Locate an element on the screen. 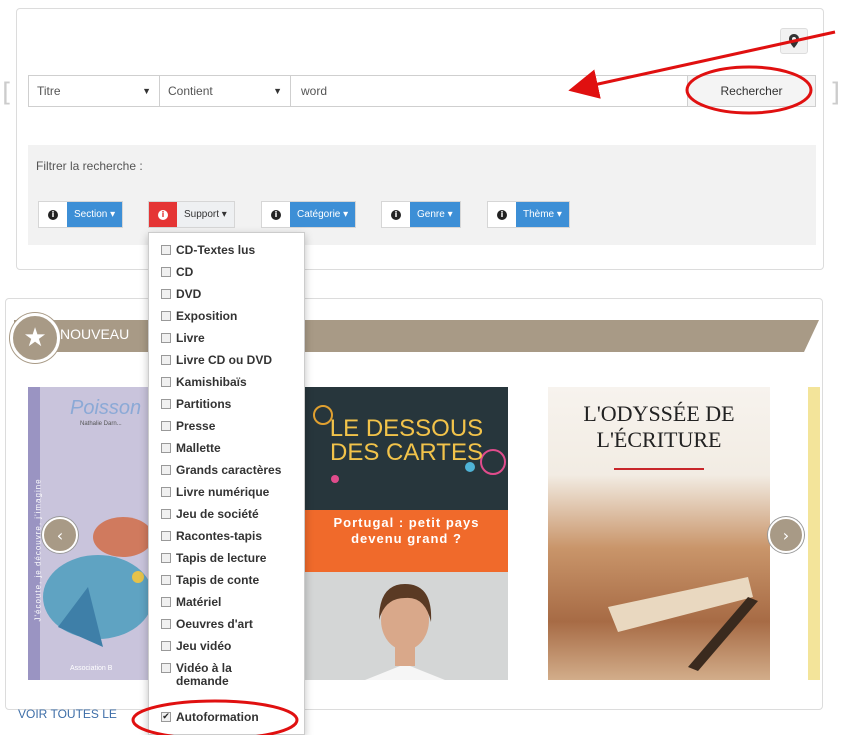  dropdown-item: CD is located at coordinates (177, 272).